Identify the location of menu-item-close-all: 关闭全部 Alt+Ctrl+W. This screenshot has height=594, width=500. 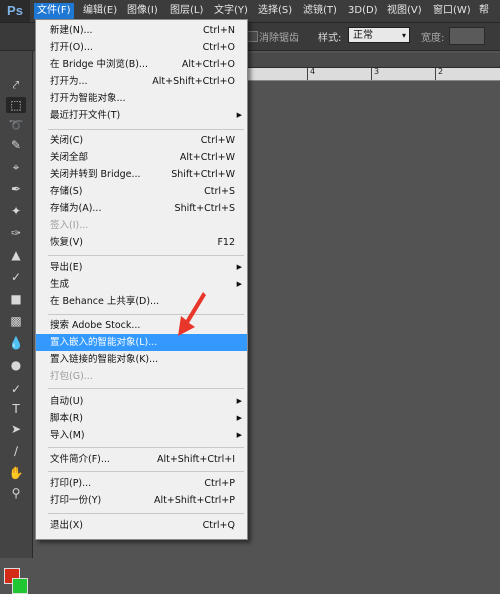
(141, 157).